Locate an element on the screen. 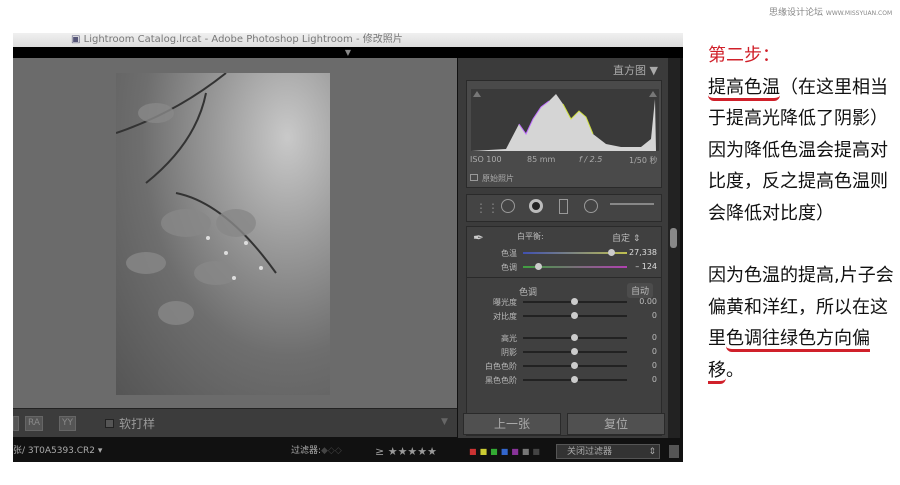 This screenshot has width=900, height=485. lock-icon is located at coordinates (674, 451).